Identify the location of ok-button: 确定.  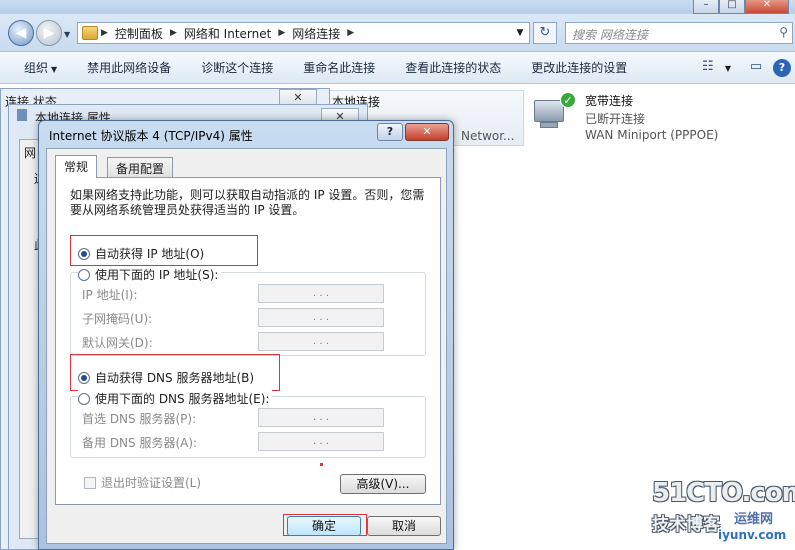
(324, 526).